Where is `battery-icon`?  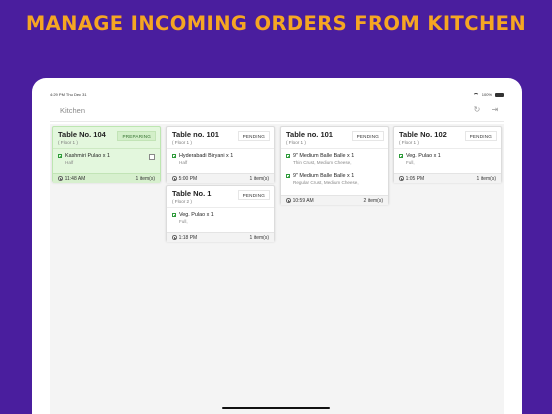
battery-icon is located at coordinates (499, 94).